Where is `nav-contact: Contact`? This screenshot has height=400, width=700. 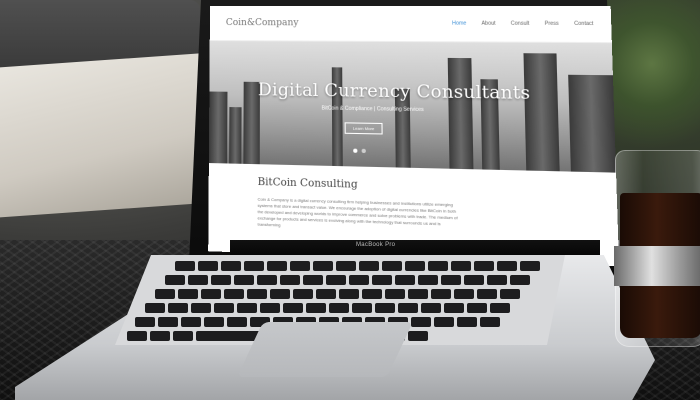
nav-contact: Contact is located at coordinates (583, 24).